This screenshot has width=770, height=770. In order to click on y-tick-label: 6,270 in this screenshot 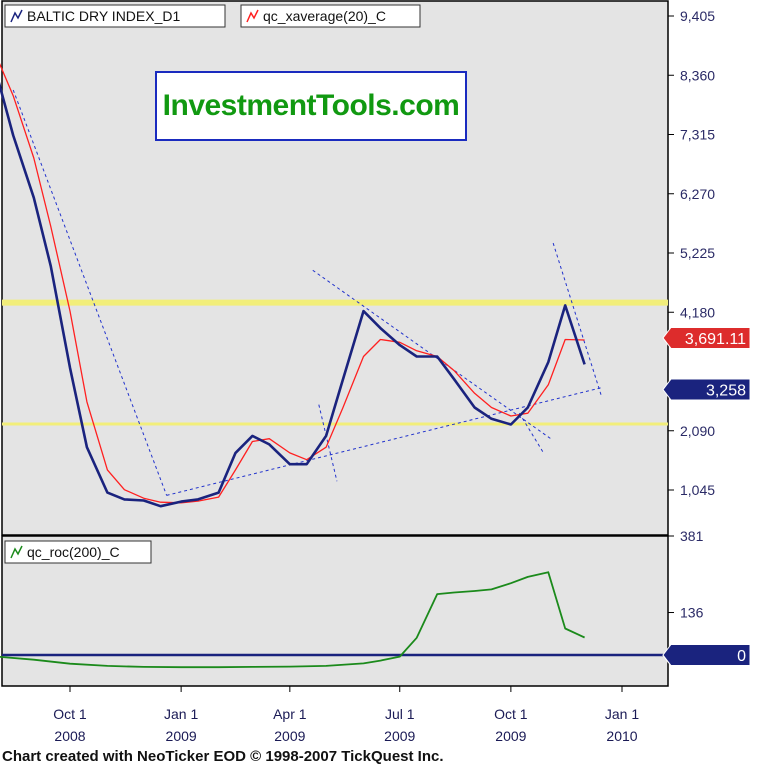, I will do `click(697, 194)`.